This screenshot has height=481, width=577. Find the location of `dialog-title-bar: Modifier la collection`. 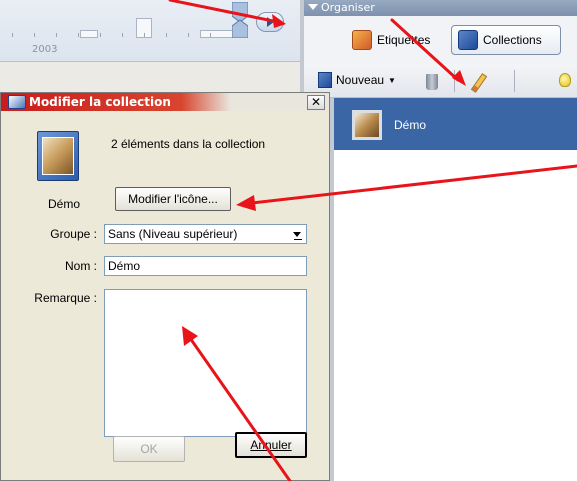

dialog-title-bar: Modifier la collection is located at coordinates (165, 102).